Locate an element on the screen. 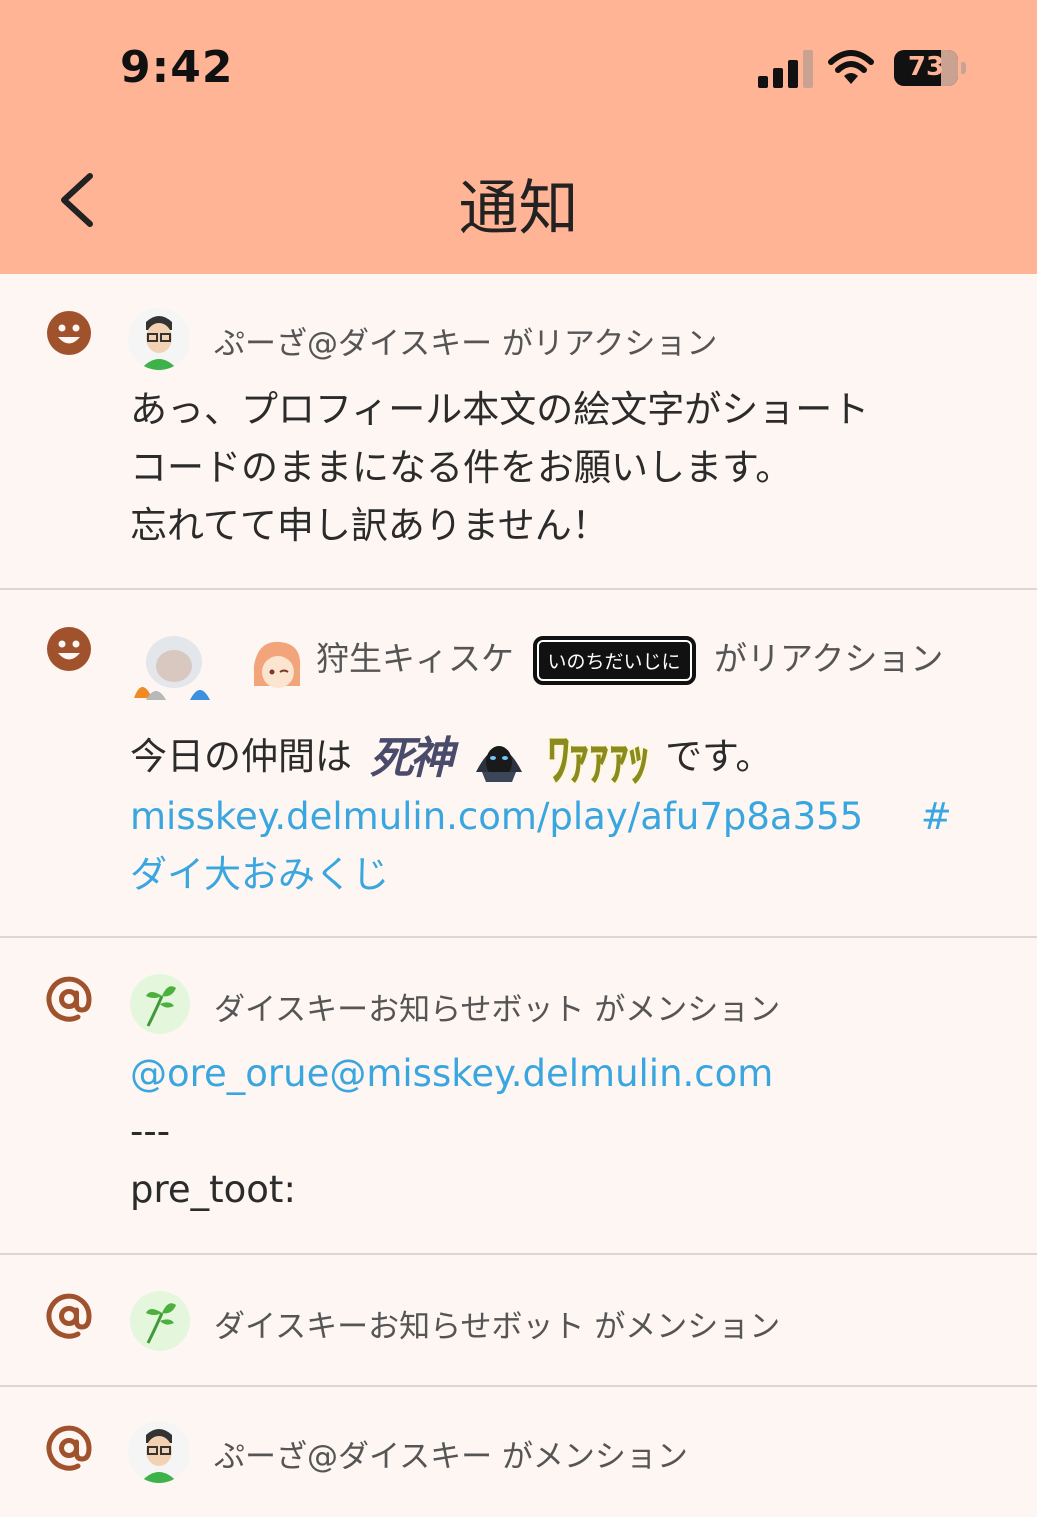 The width and height of the screenshot is (1037, 1517). notification-header: ぷーざ@ダイスキー がメンション is located at coordinates (451, 1453).